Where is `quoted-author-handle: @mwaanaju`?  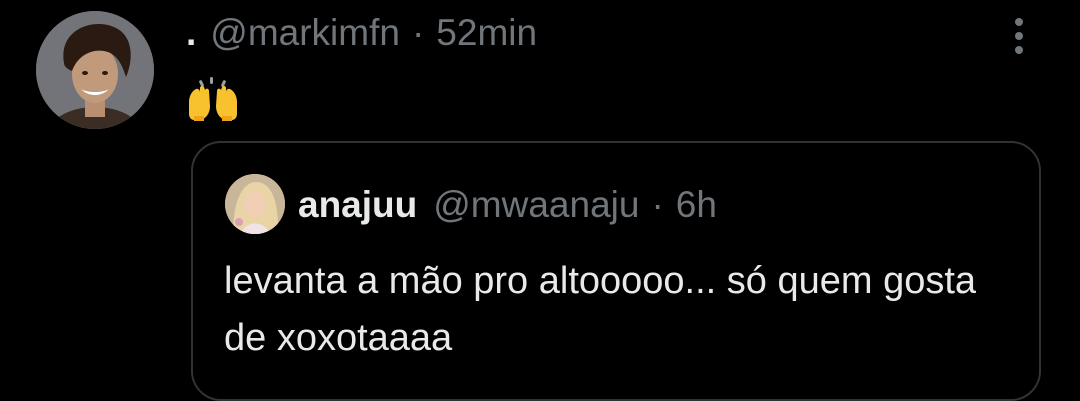
quoted-author-handle: @mwaanaju is located at coordinates (536, 205).